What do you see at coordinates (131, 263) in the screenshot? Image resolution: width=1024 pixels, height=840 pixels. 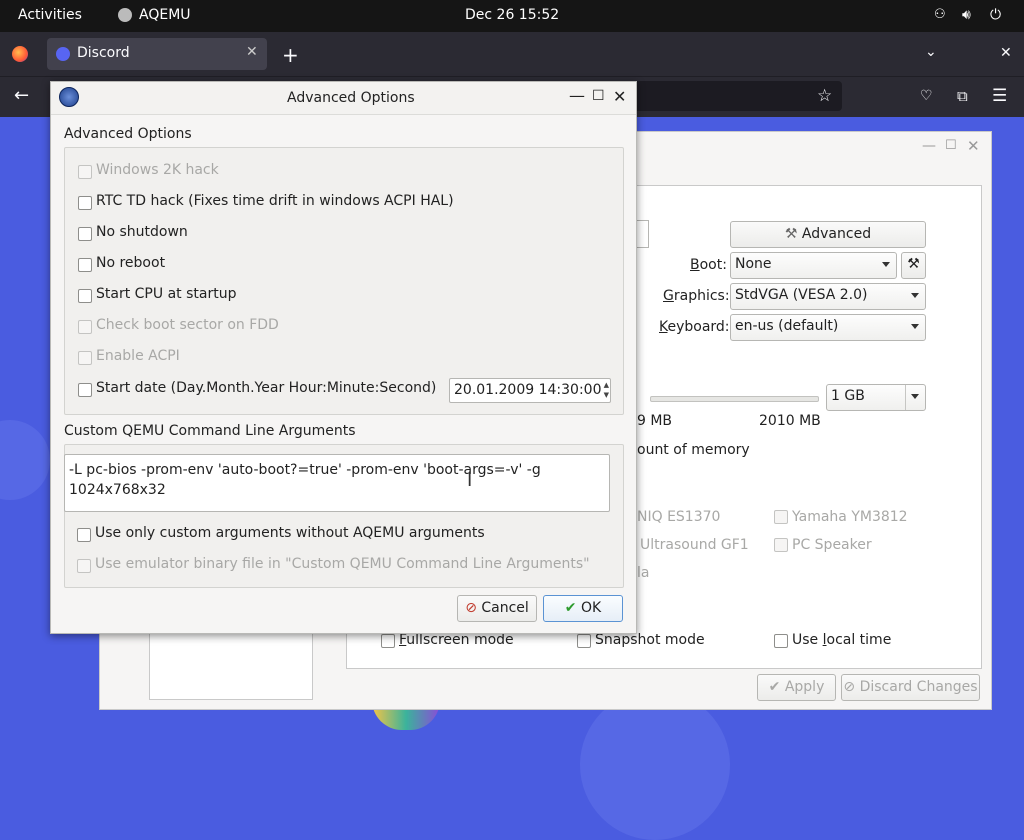 I see `option-label: No reboot` at bounding box center [131, 263].